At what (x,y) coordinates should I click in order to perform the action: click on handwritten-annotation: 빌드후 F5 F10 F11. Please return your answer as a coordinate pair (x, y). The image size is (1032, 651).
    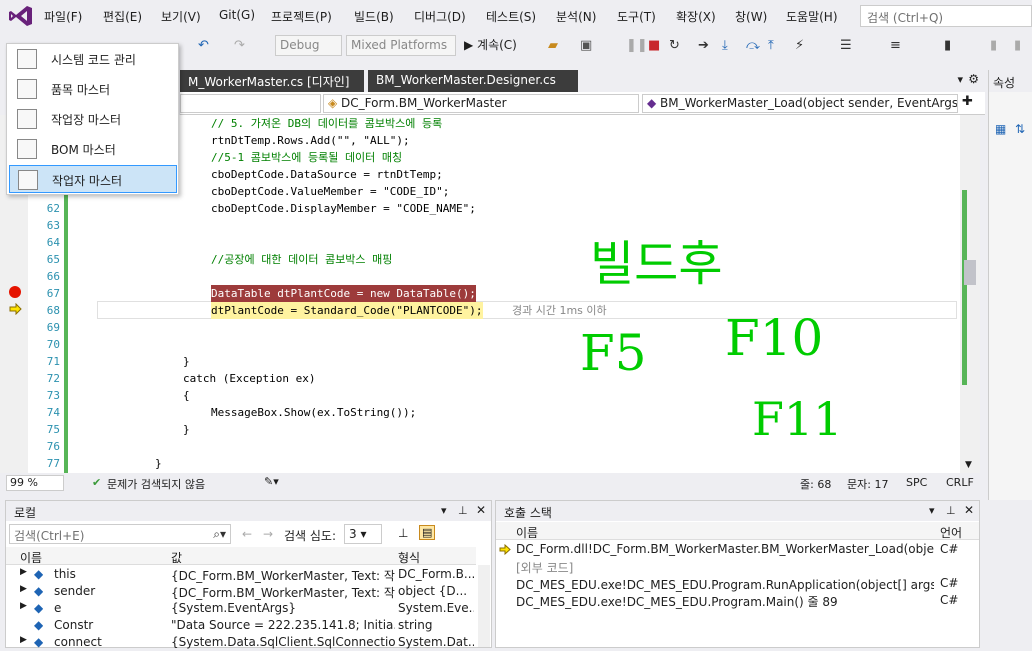
    Looking at the image, I should click on (710, 338).